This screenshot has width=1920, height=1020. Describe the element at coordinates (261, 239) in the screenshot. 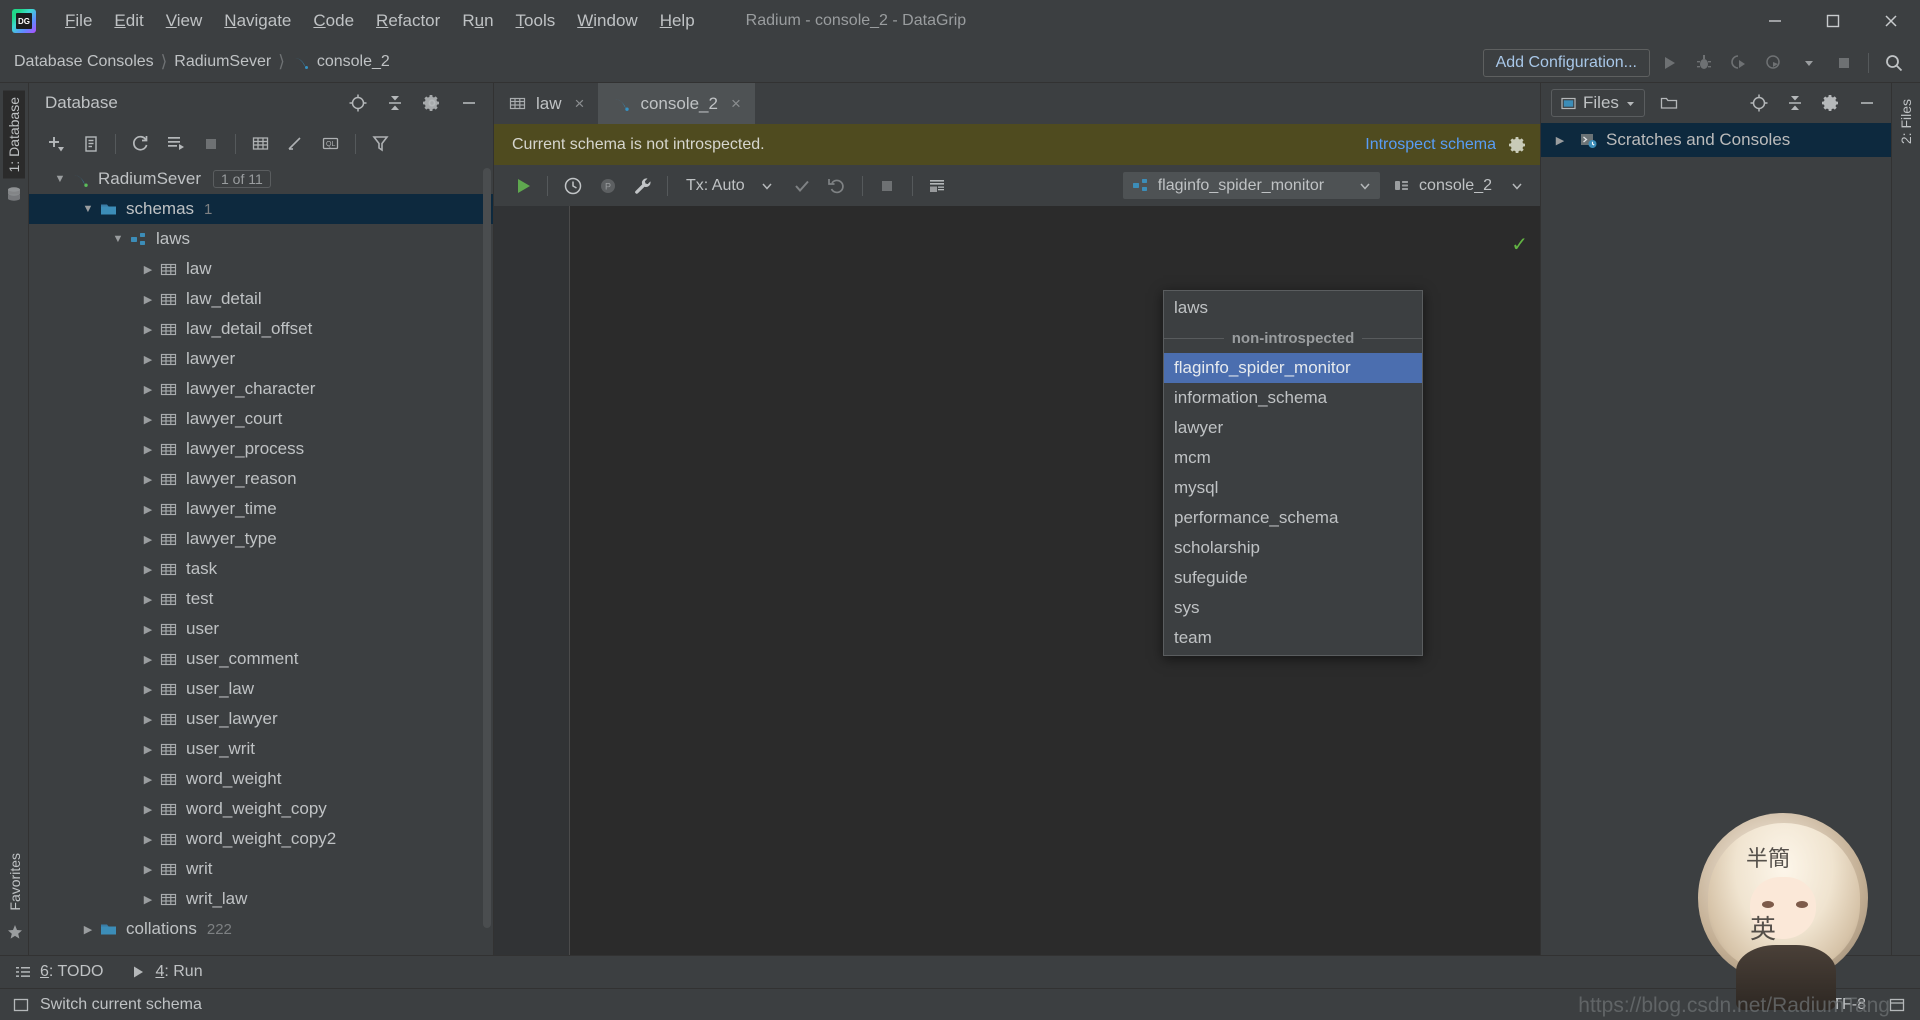

I see `tree-row-laws: laws` at that location.